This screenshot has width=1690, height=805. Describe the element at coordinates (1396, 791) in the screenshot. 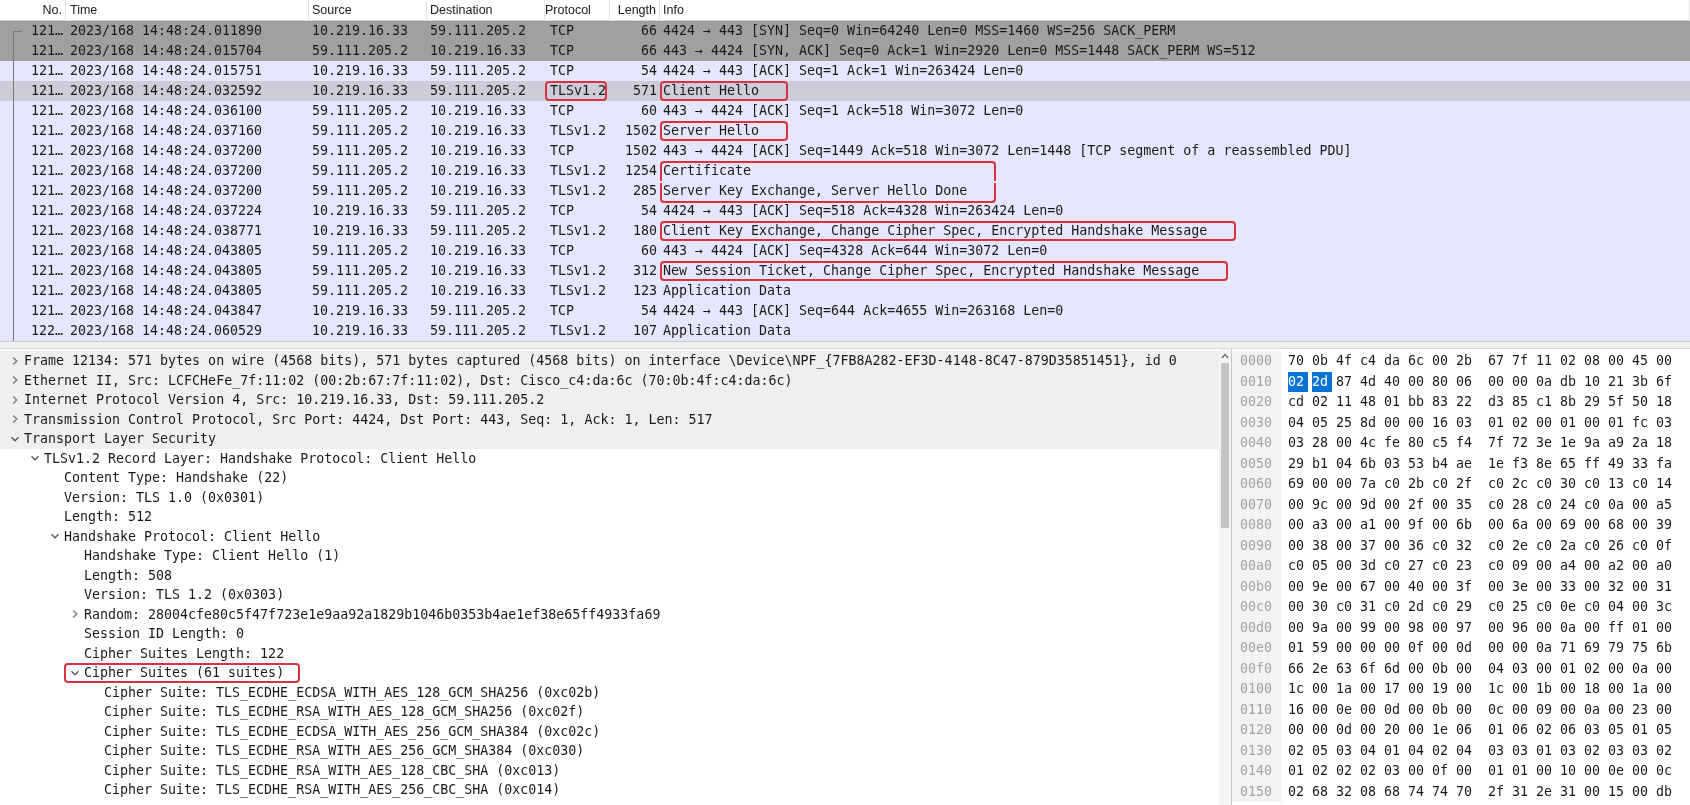

I see `hex-byte: 68` at that location.